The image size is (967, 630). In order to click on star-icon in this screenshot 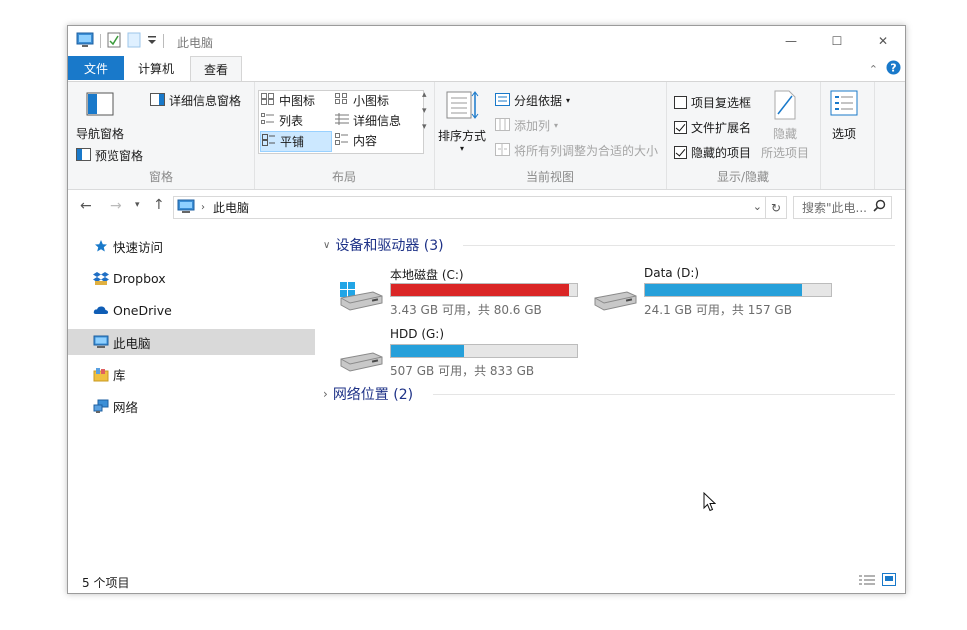, I will do `click(101, 246)`.